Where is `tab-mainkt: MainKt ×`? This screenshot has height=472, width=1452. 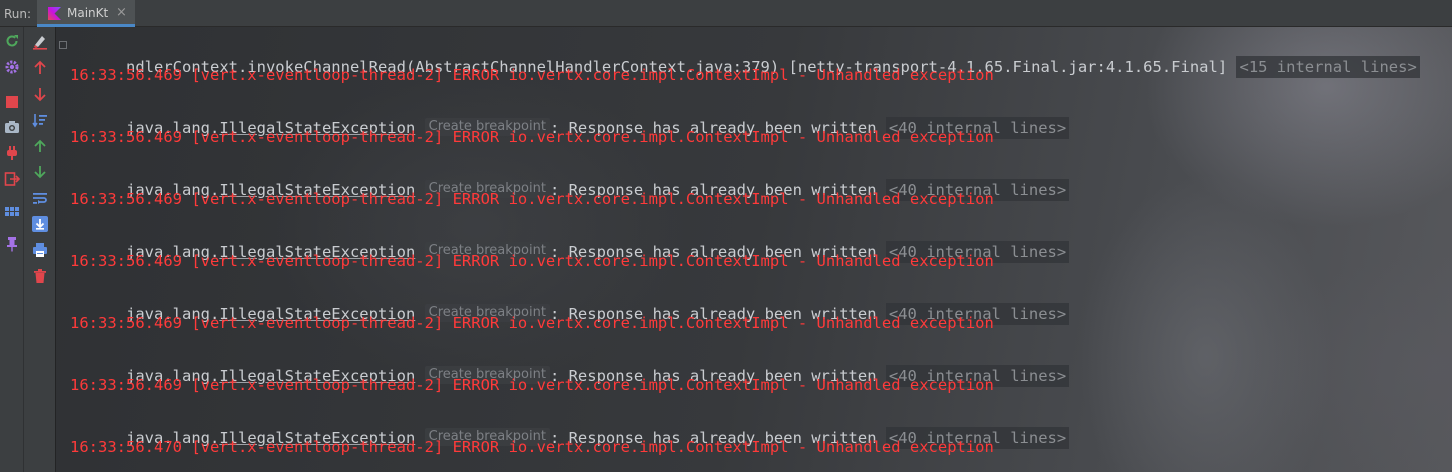 tab-mainkt: MainKt × is located at coordinates (86, 13).